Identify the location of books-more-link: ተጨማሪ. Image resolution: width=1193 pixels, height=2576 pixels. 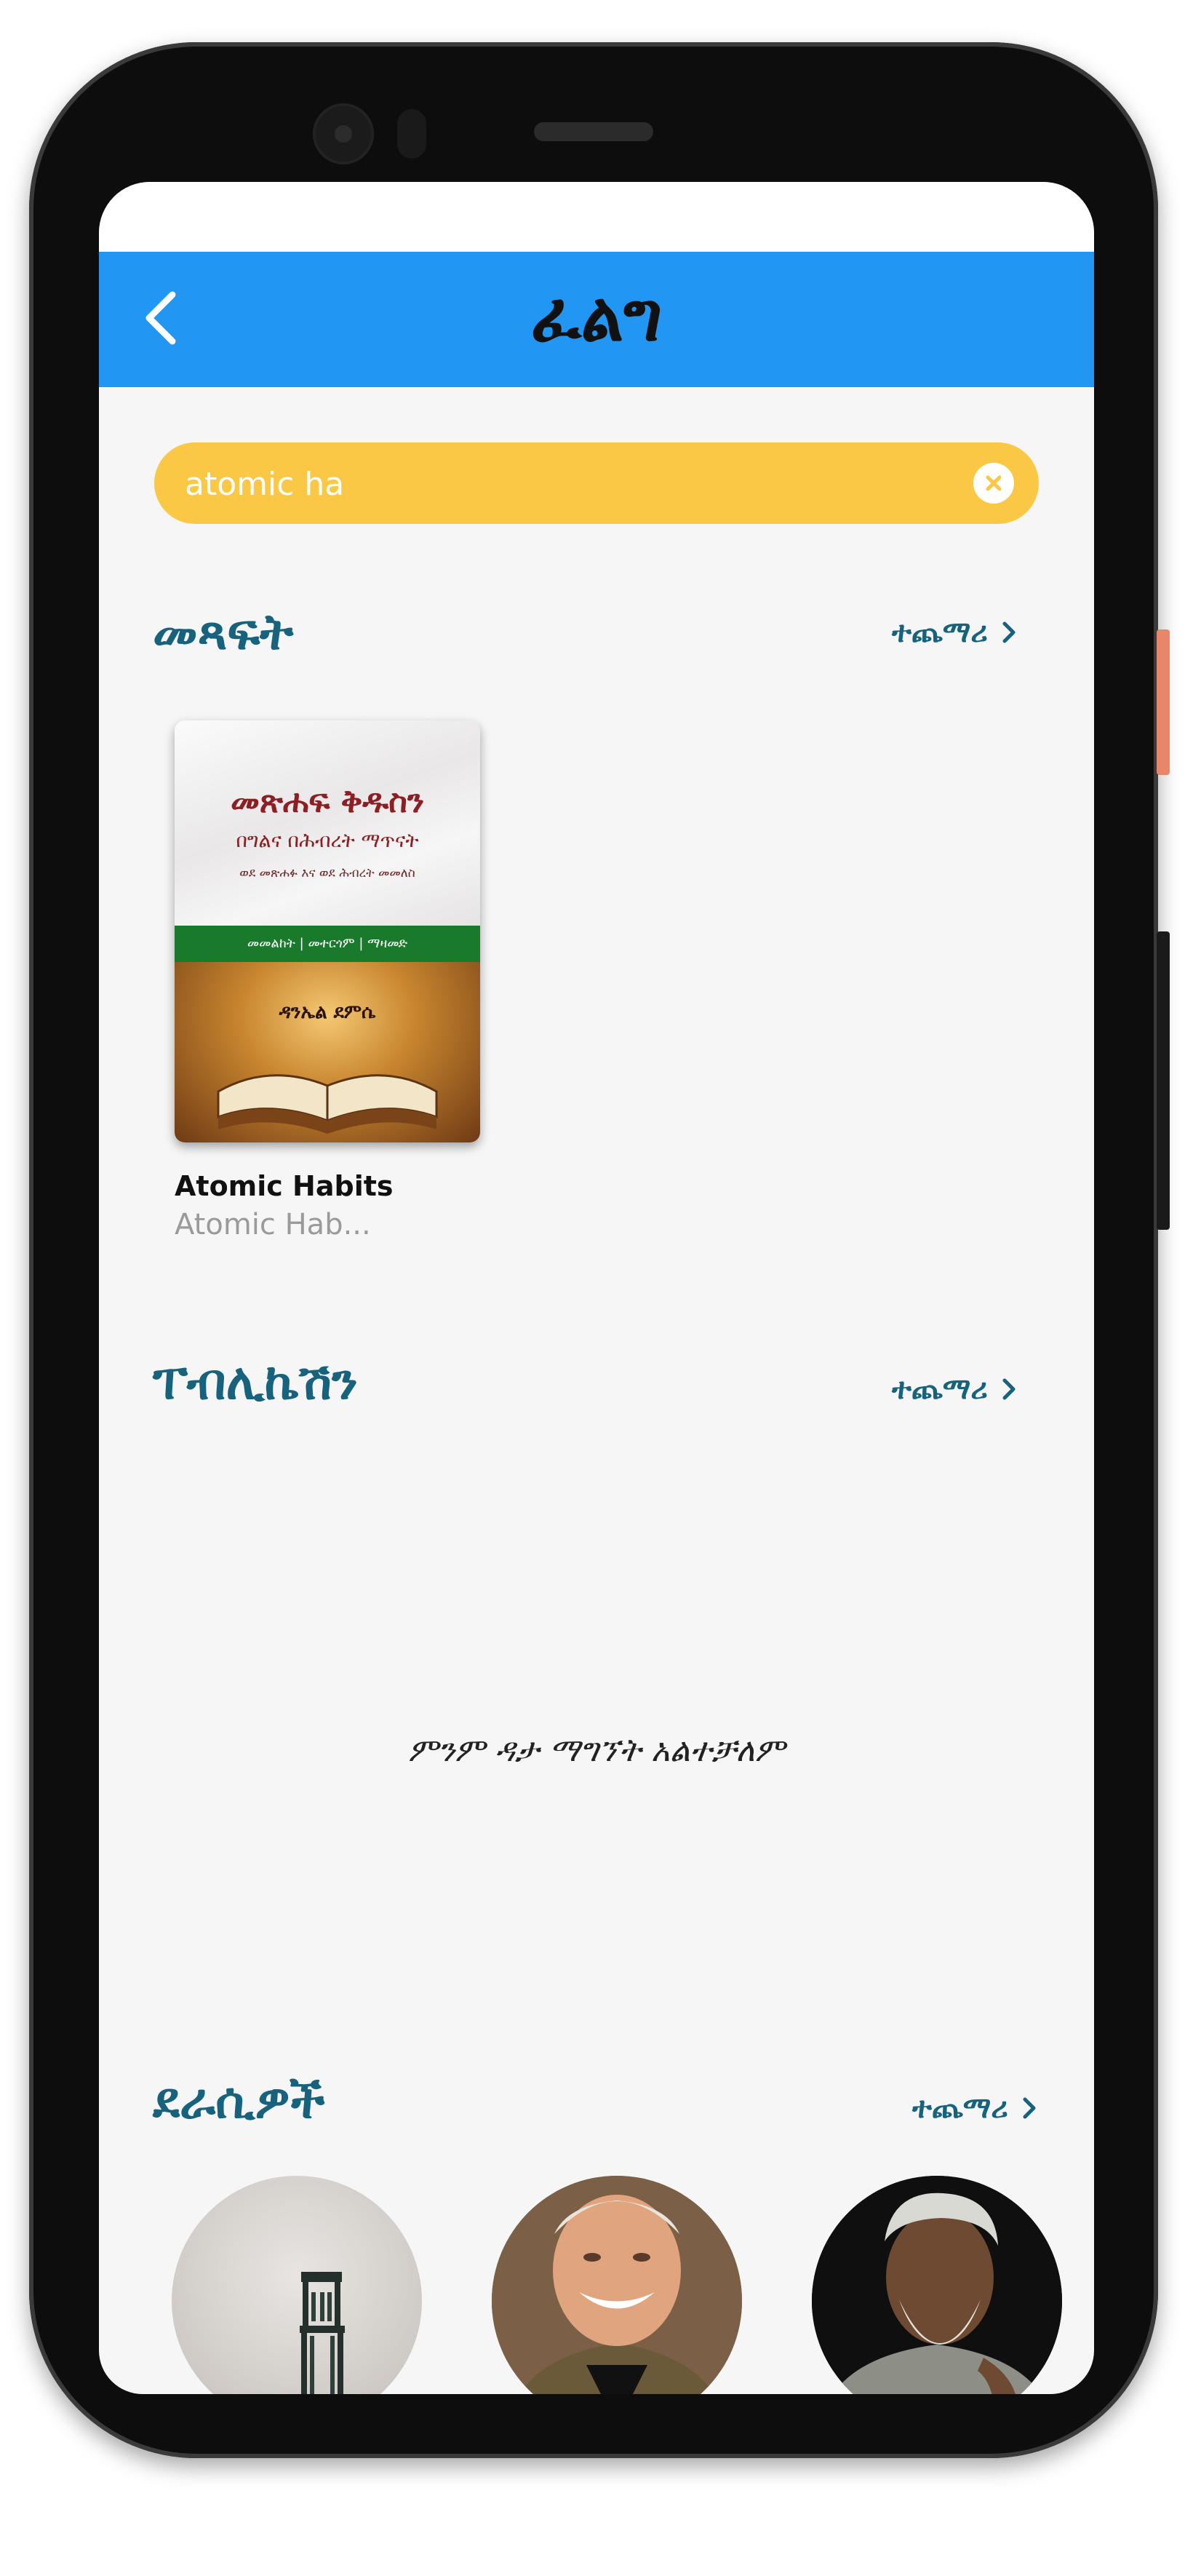
(954, 632).